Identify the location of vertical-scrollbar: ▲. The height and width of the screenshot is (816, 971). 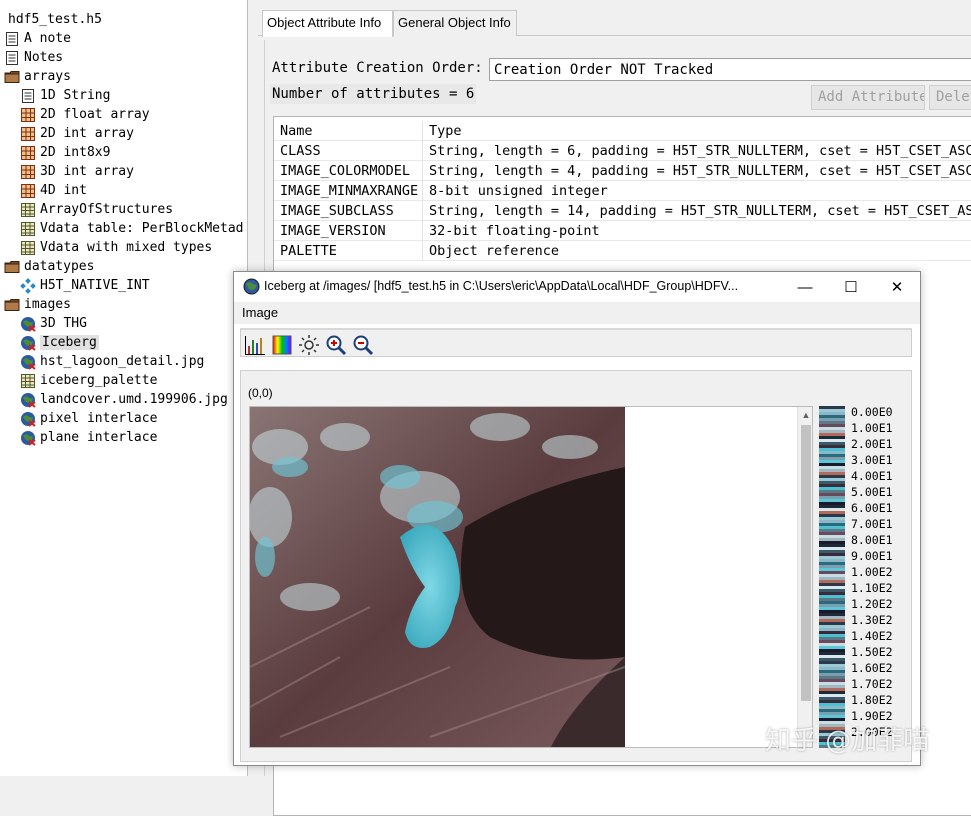
(804, 577).